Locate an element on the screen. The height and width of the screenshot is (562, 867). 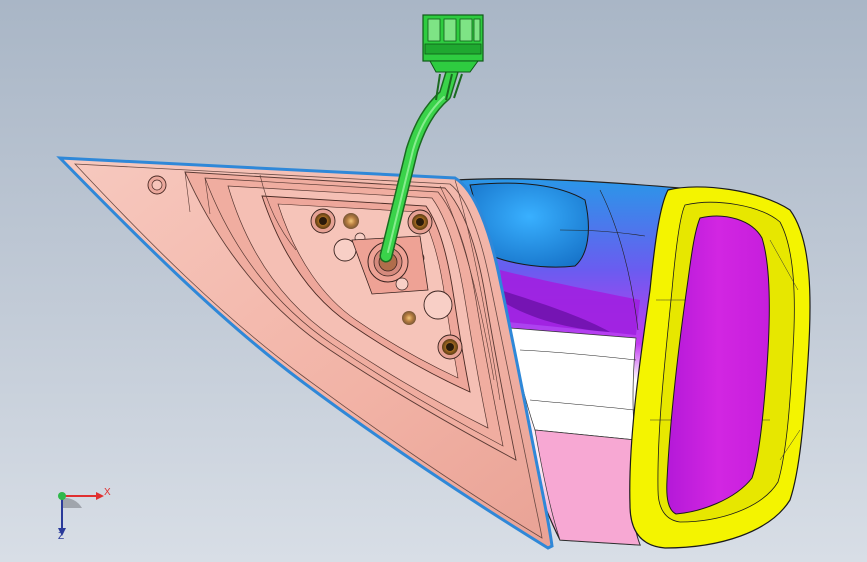
wire-connector is located at coordinates (453, 43).